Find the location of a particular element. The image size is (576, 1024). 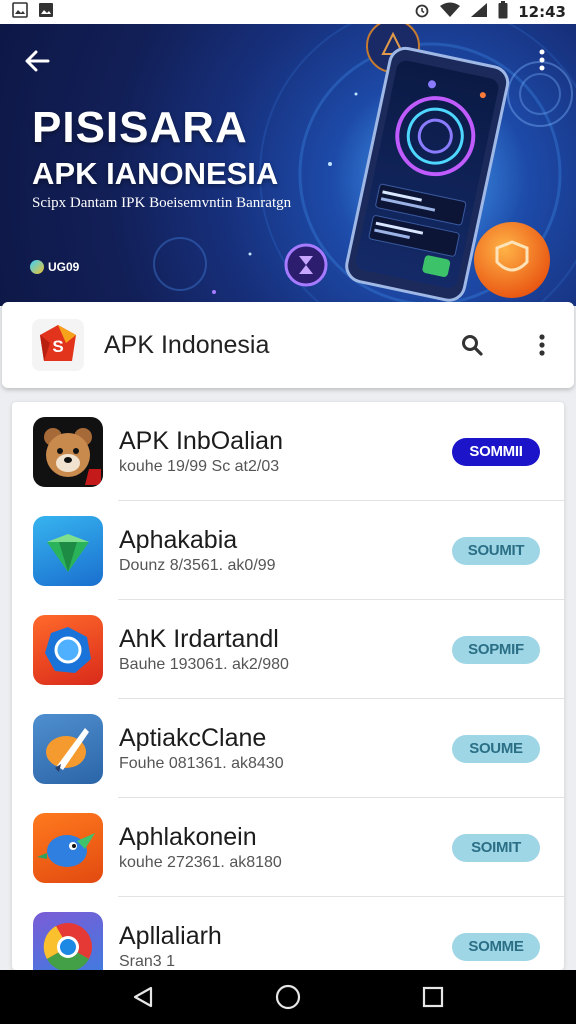

submit-button: SOPMIF is located at coordinates (496, 649).